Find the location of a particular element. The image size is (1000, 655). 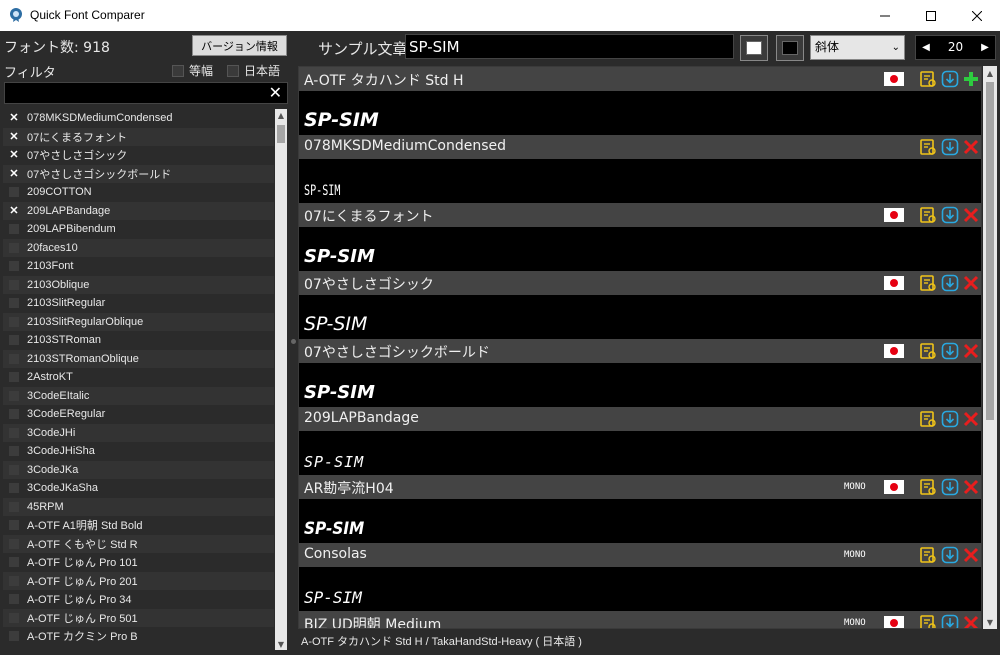

font-list-item: A-OTF じゅん Pro 34 is located at coordinates (138, 599).